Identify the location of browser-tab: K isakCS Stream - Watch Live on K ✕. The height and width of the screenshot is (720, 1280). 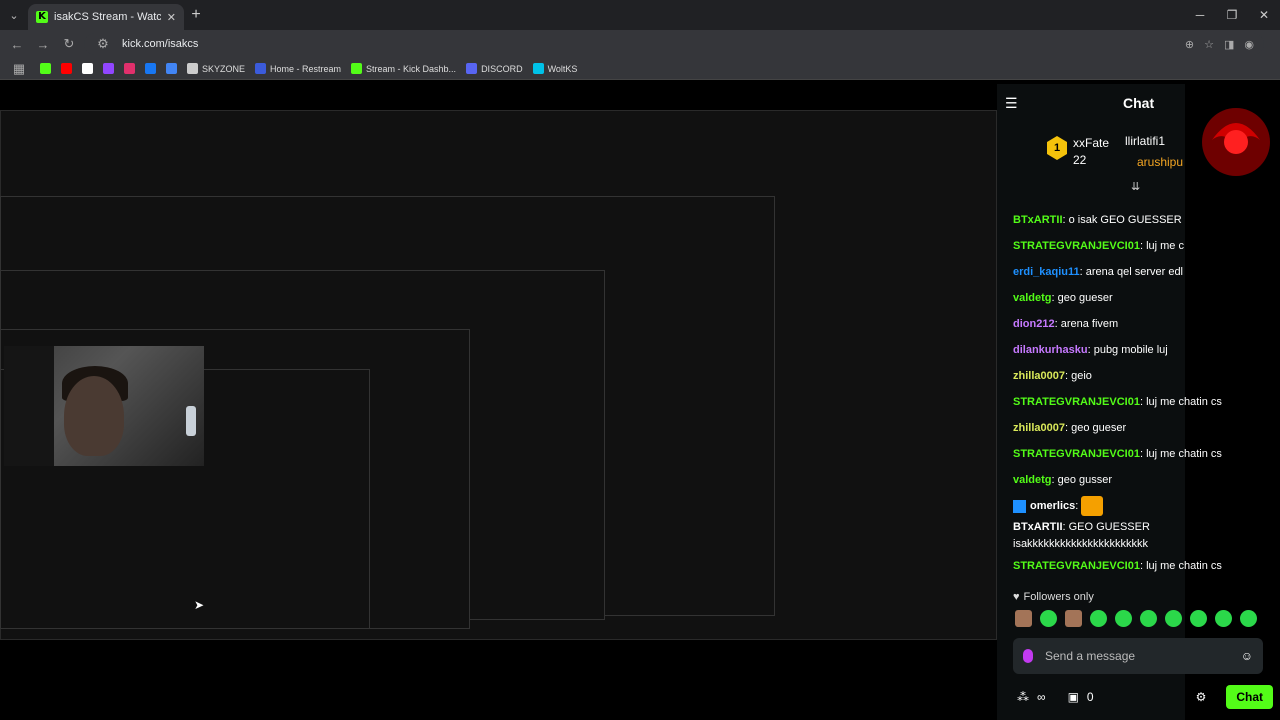
(106, 17).